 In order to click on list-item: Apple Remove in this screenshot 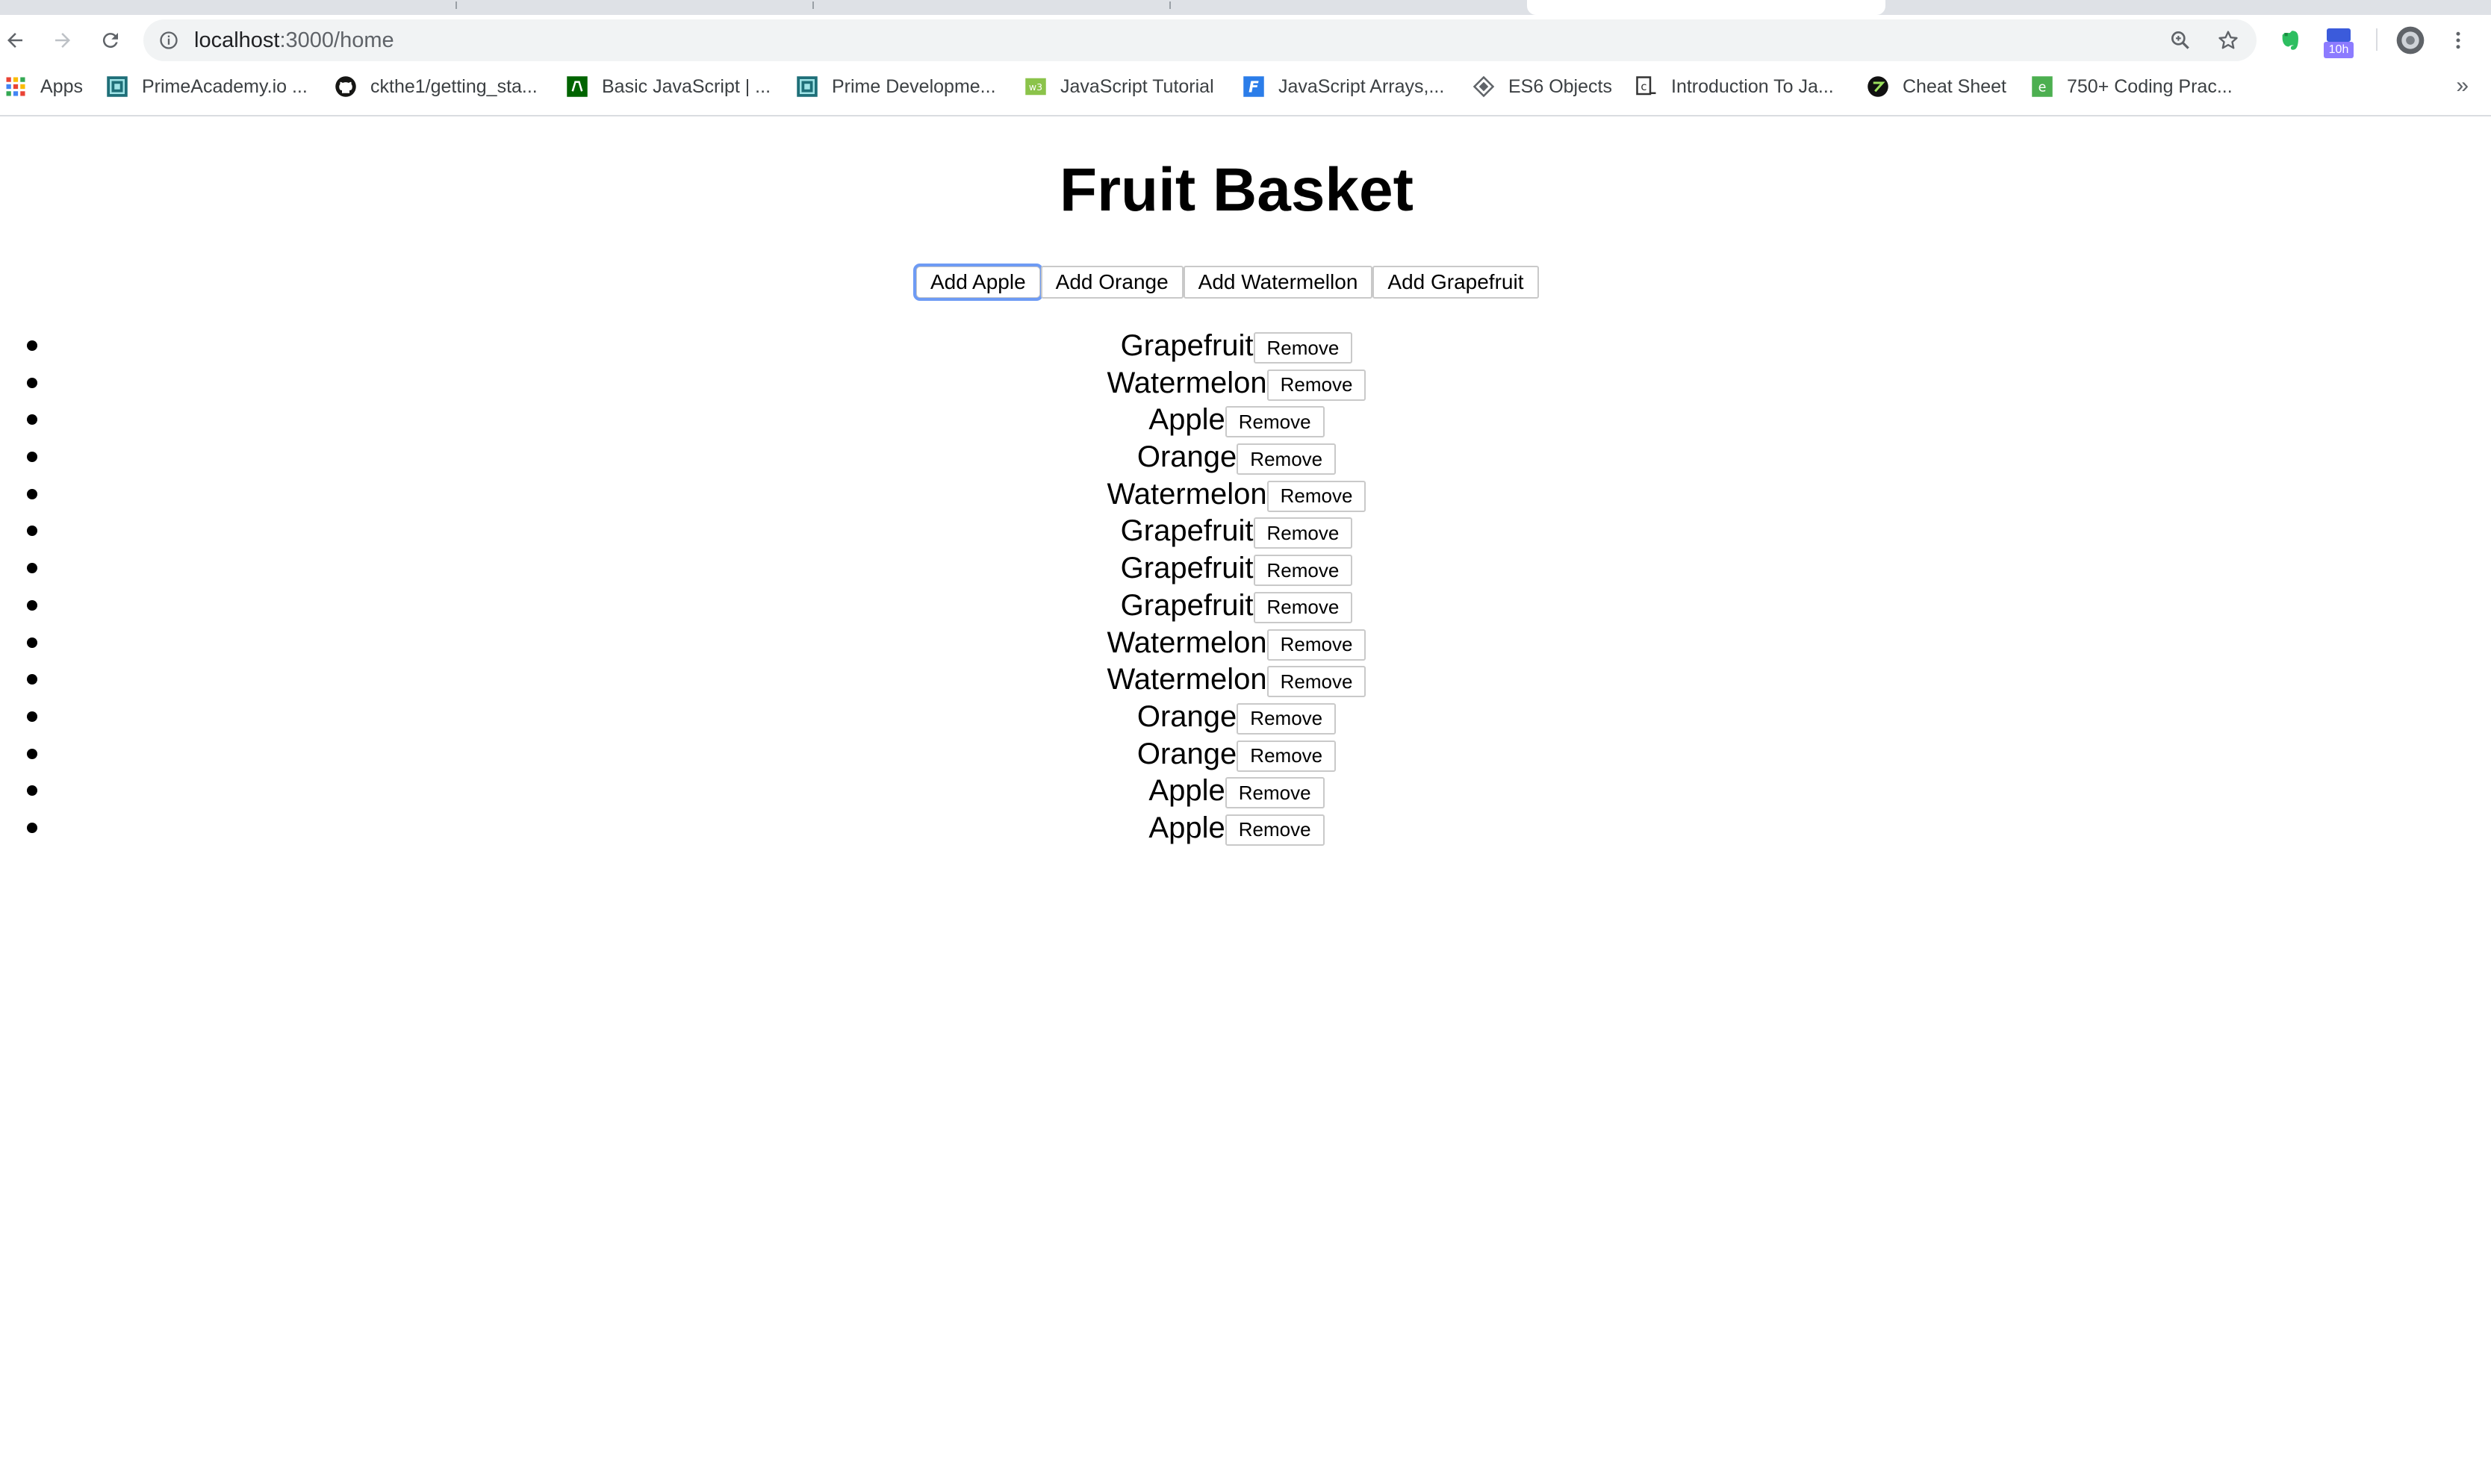, I will do `click(1245, 829)`.